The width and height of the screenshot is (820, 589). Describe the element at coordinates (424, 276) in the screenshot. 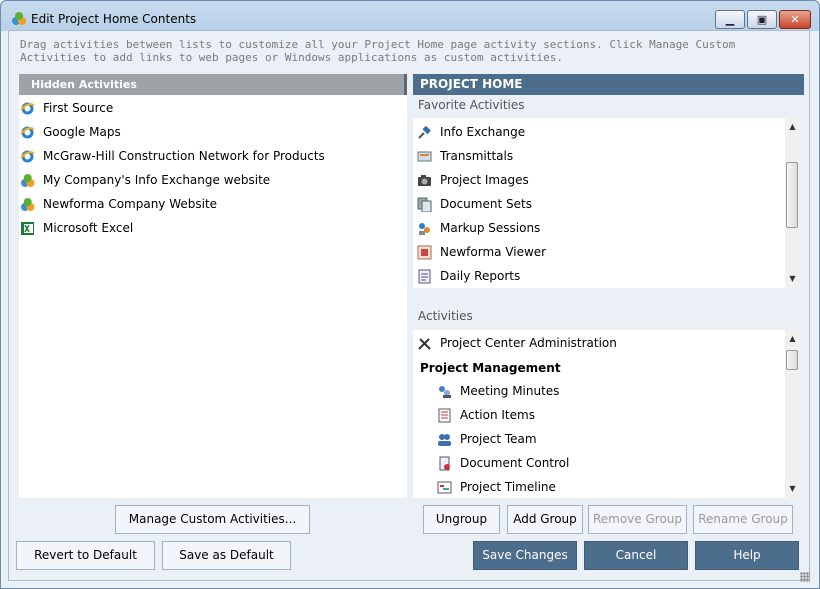

I see `report-icon` at that location.